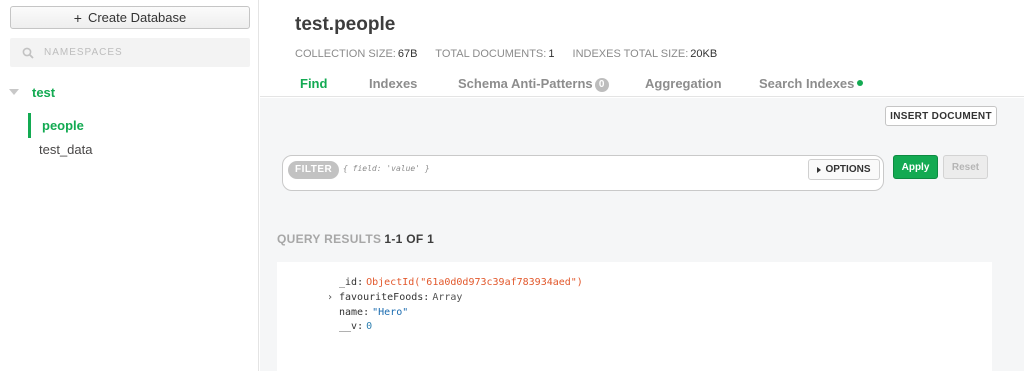 The height and width of the screenshot is (371, 1024). I want to click on filter-bar: FILTER { field: 'value' } OPTIONS, so click(583, 173).